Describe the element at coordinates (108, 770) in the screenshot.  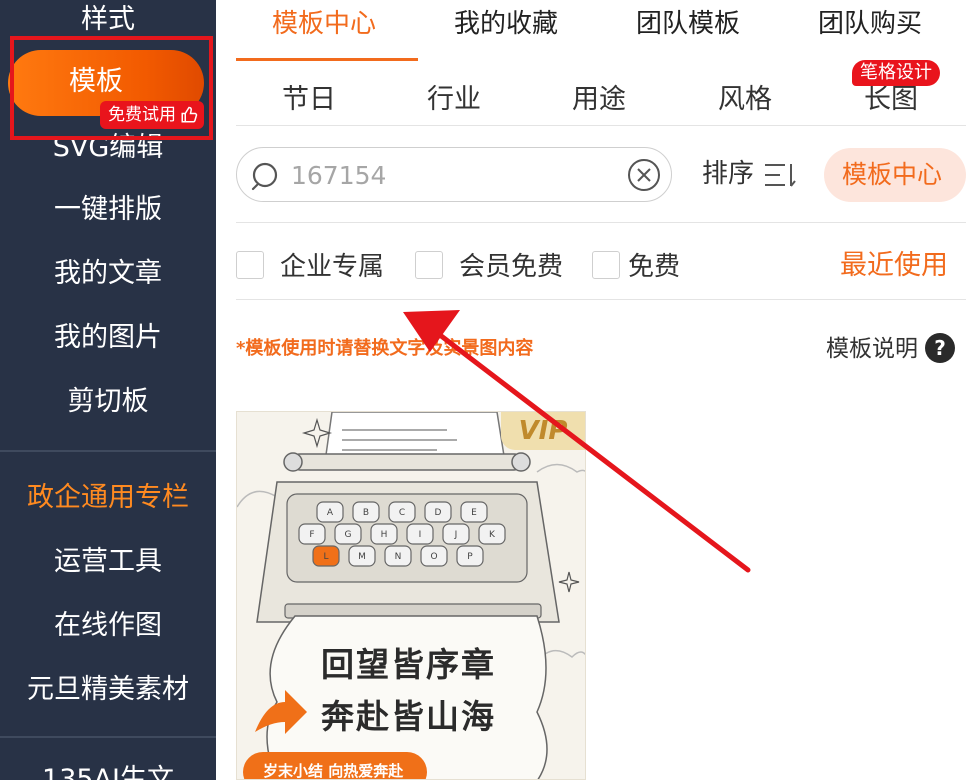
I see `sidebar-item-ai-writing: 135AI生文` at that location.